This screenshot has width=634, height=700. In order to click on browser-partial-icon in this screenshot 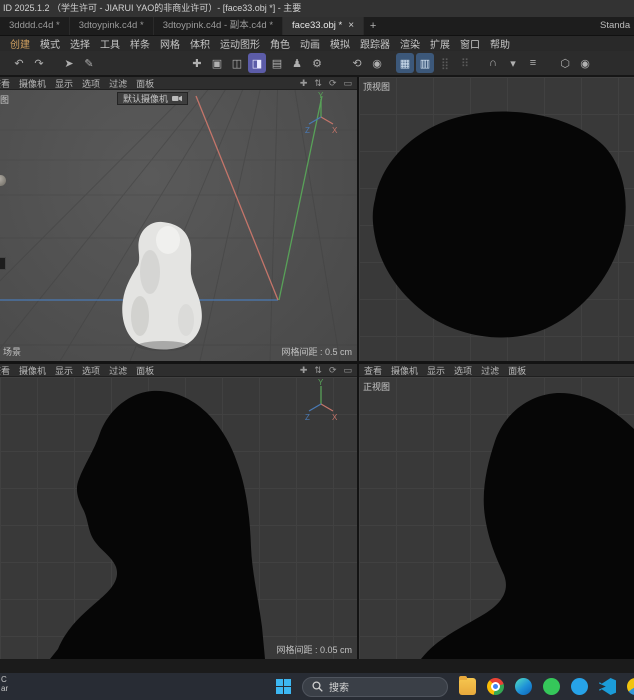, I will do `click(630, 686)`.